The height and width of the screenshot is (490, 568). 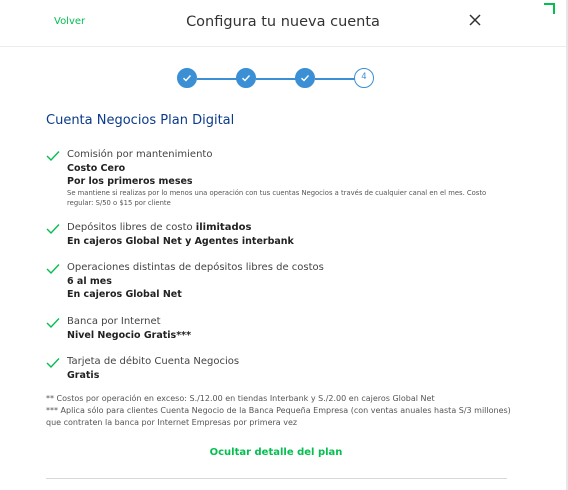 I want to click on feature-value: Gratis, so click(x=83, y=375).